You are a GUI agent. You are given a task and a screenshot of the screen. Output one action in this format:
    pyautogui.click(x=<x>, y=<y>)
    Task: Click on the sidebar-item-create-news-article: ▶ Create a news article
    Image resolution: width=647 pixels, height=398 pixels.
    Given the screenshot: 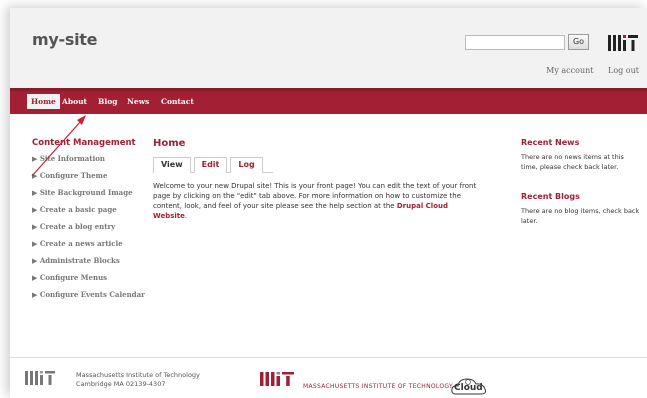 What is the action you would take?
    pyautogui.click(x=89, y=244)
    